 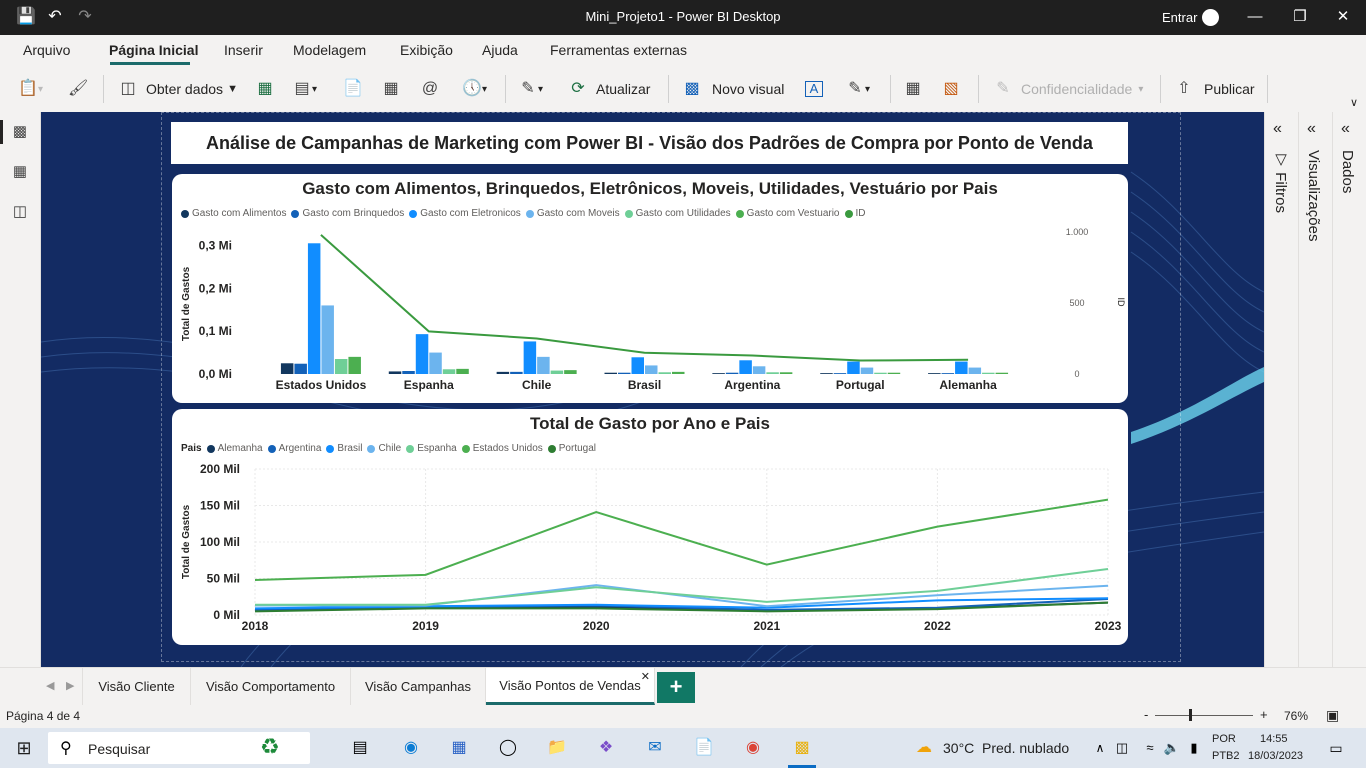 I want to click on clock-date: 18/03/2023, so click(x=1275, y=756).